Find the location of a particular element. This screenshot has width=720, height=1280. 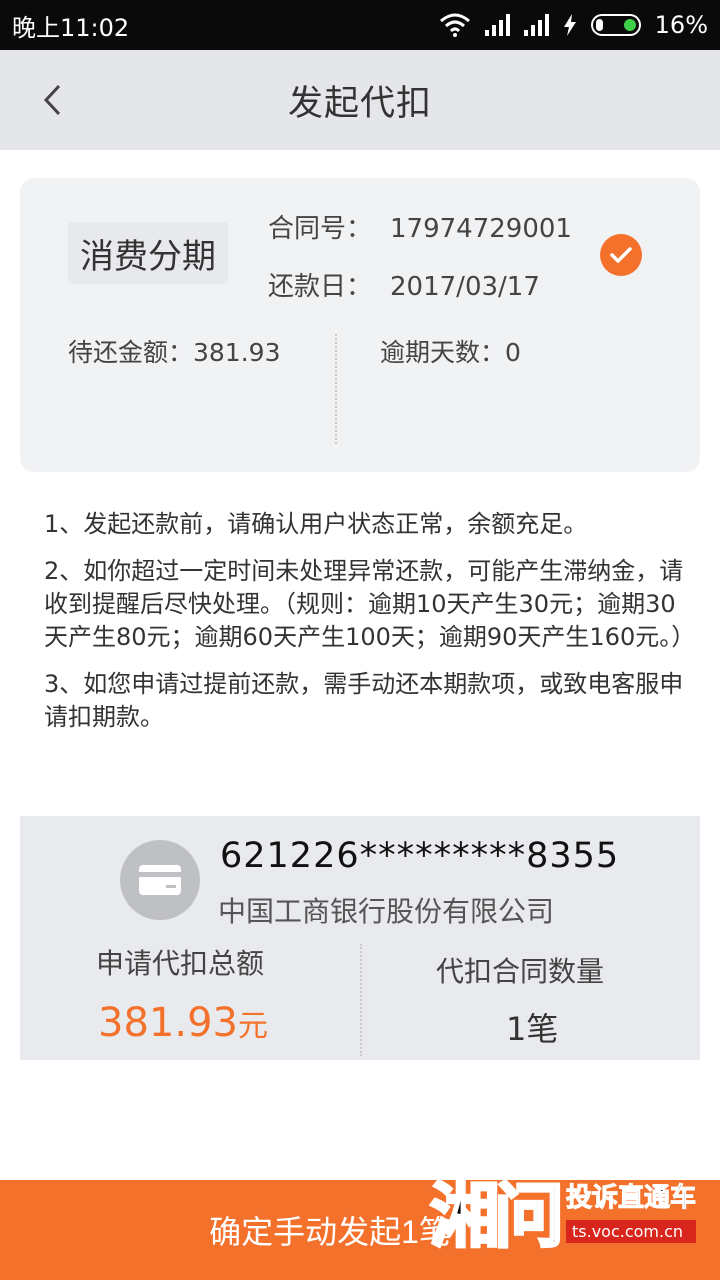

contract-number-row: 合同号： 17974729001 is located at coordinates (420, 226).